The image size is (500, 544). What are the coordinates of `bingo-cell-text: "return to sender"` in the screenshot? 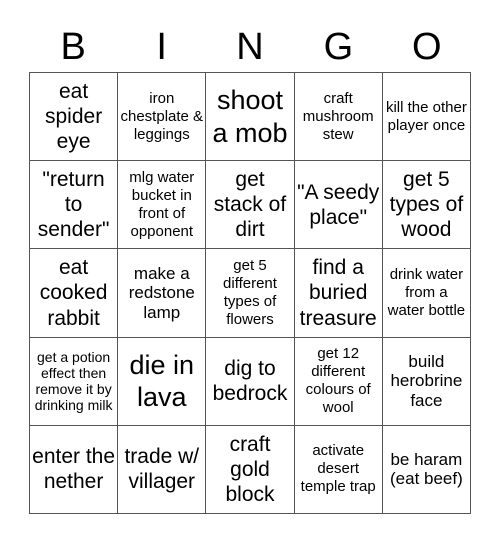 It's located at (73, 205).